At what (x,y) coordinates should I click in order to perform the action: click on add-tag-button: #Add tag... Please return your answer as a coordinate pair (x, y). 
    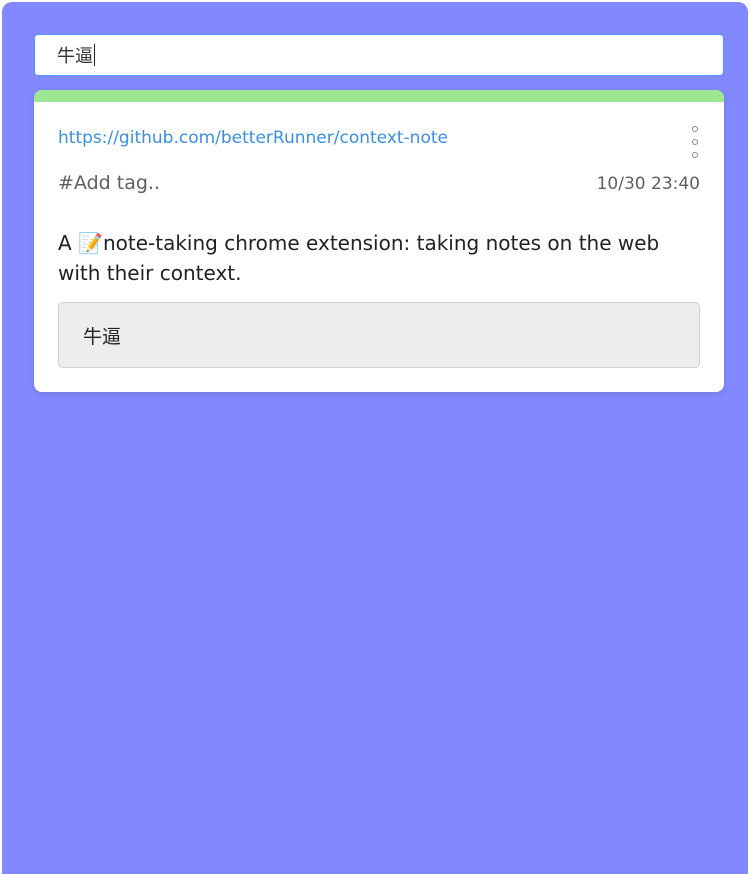
    Looking at the image, I should click on (109, 183).